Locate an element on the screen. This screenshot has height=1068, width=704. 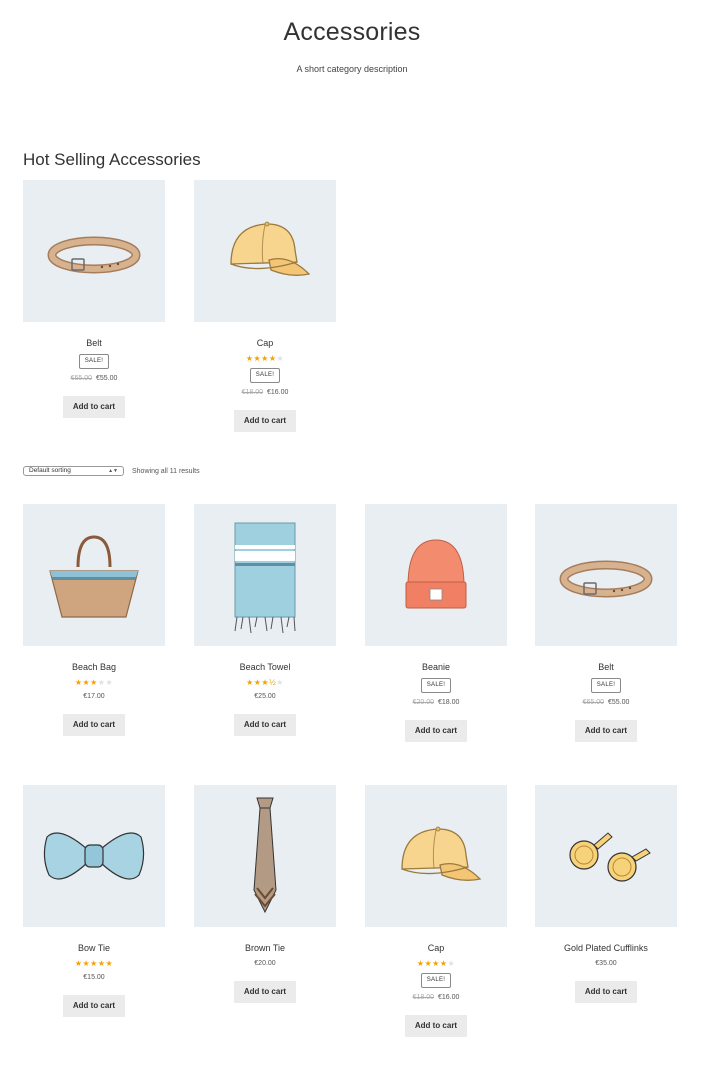
product-beach-towel: Beach Towel ★★★½★ €25.00 Add to cart is located at coordinates (265, 620).